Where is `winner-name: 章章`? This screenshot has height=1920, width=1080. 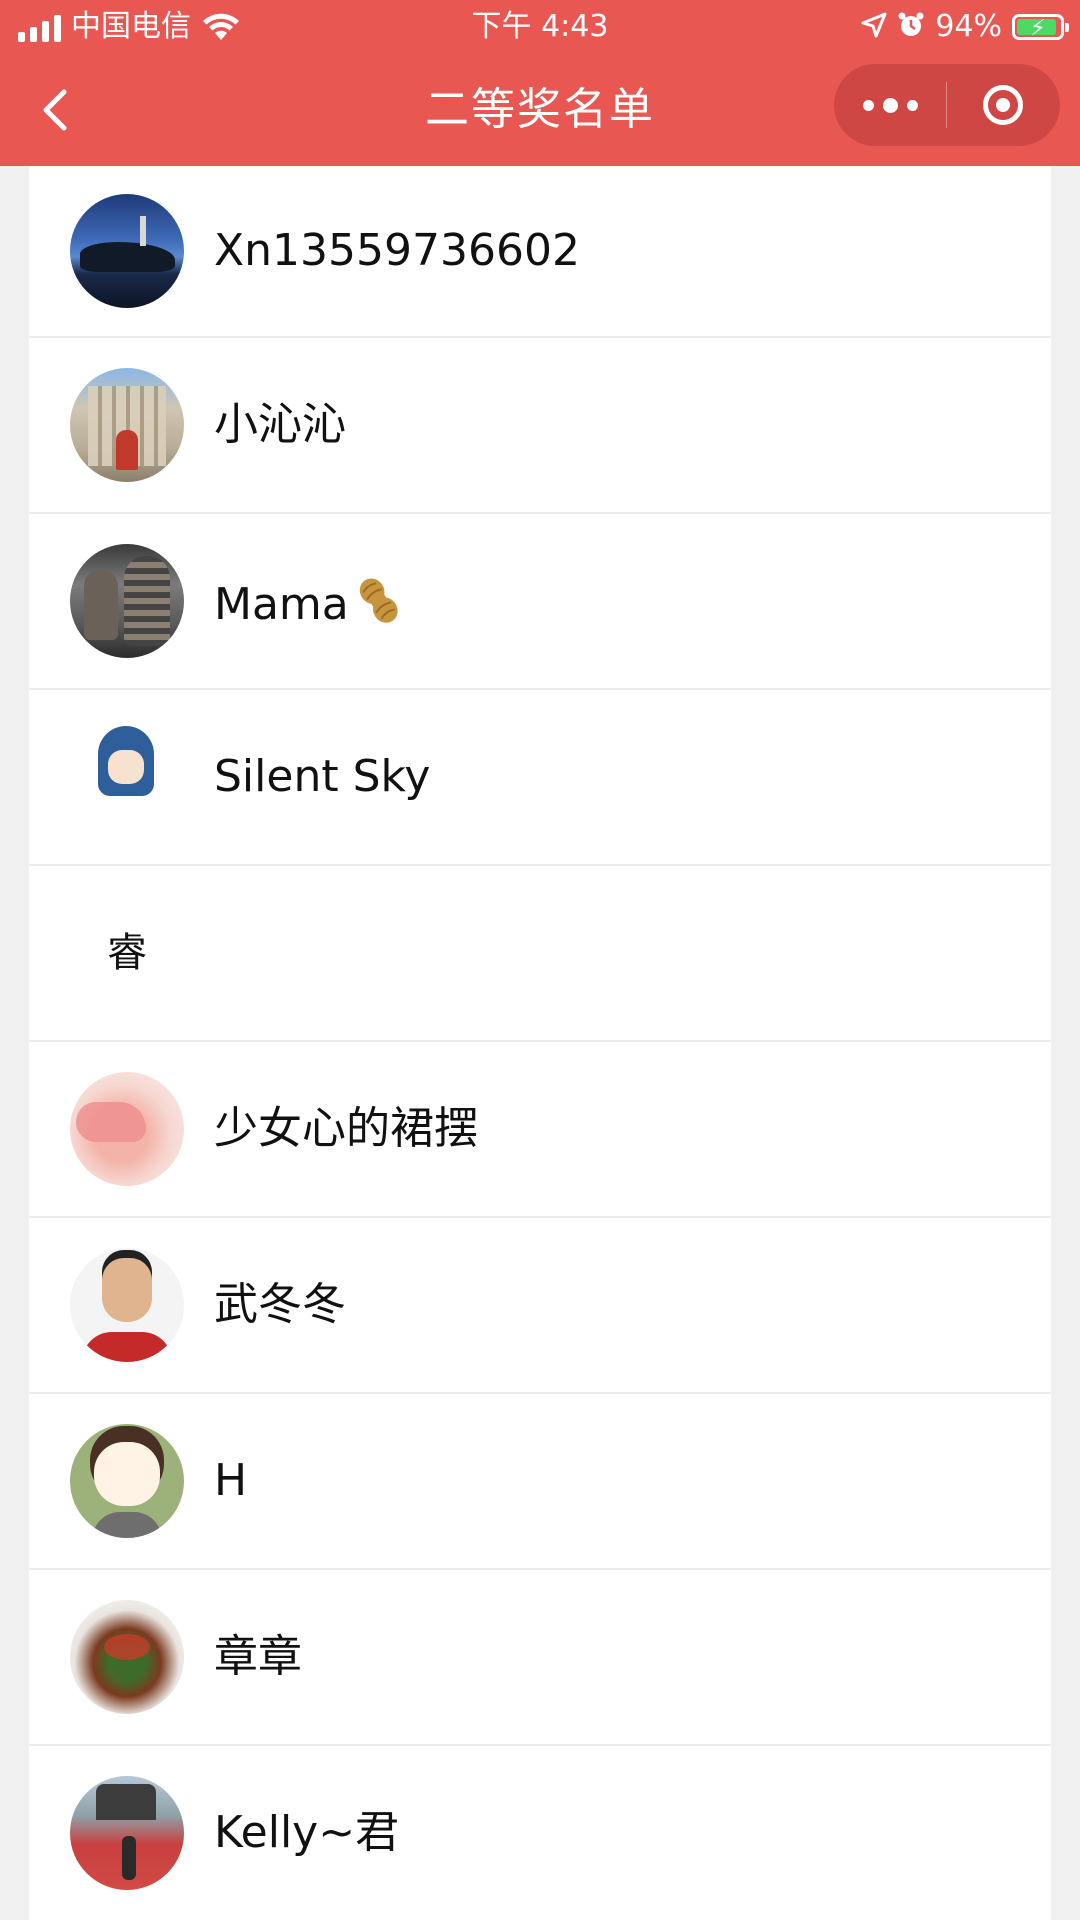 winner-name: 章章 is located at coordinates (258, 1656).